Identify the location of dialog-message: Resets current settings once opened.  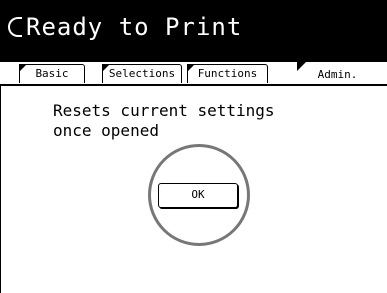
(164, 120).